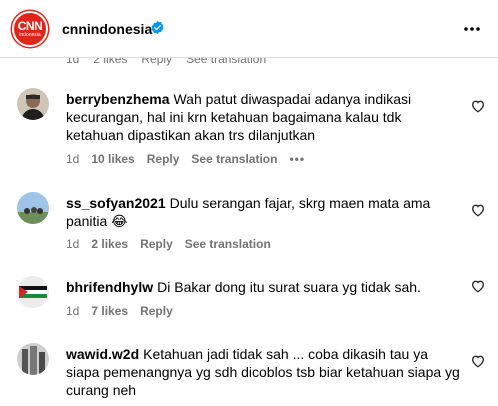 The height and width of the screenshot is (406, 498). Describe the element at coordinates (109, 311) in the screenshot. I see `comment-likes: 7 likes` at that location.